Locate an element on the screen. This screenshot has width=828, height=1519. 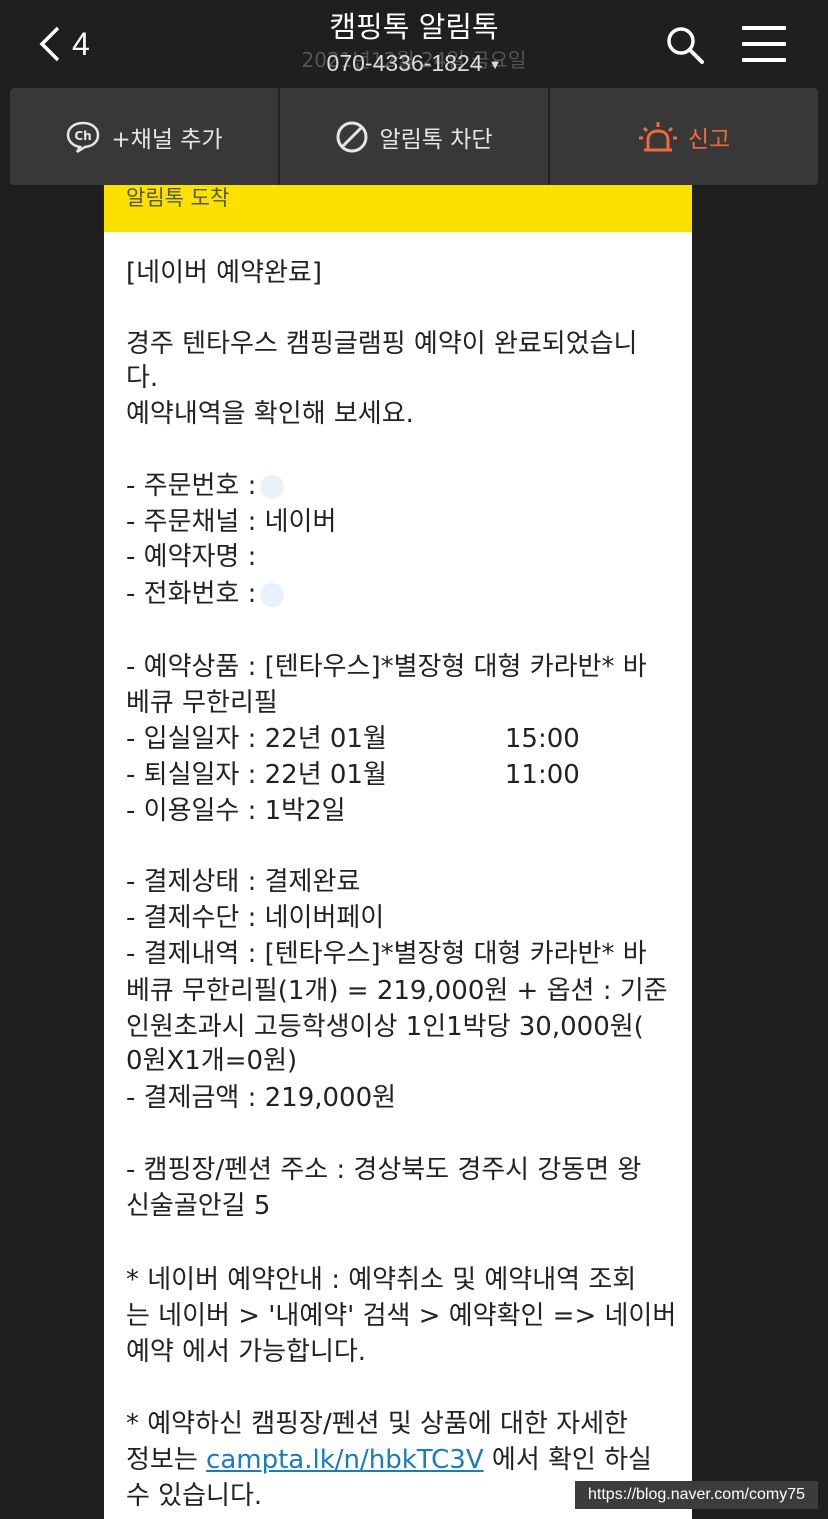
message-line: 인원초과시 고등학생이상 1인1박당 30,000원( is located at coordinates (385, 1027).